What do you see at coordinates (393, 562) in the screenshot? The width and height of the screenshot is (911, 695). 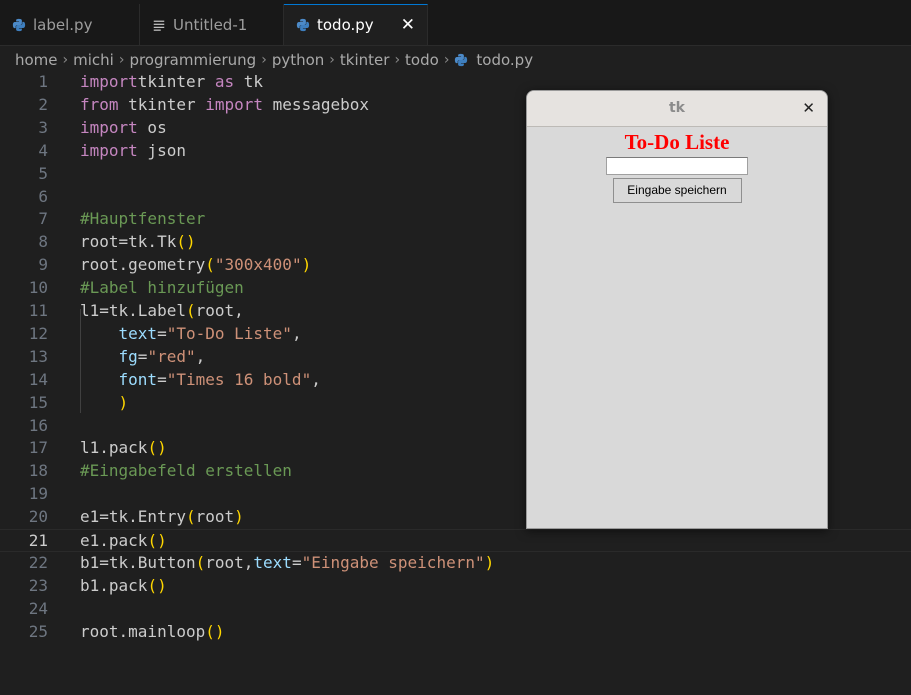 I see `code-token: "Eingabe speichern"` at bounding box center [393, 562].